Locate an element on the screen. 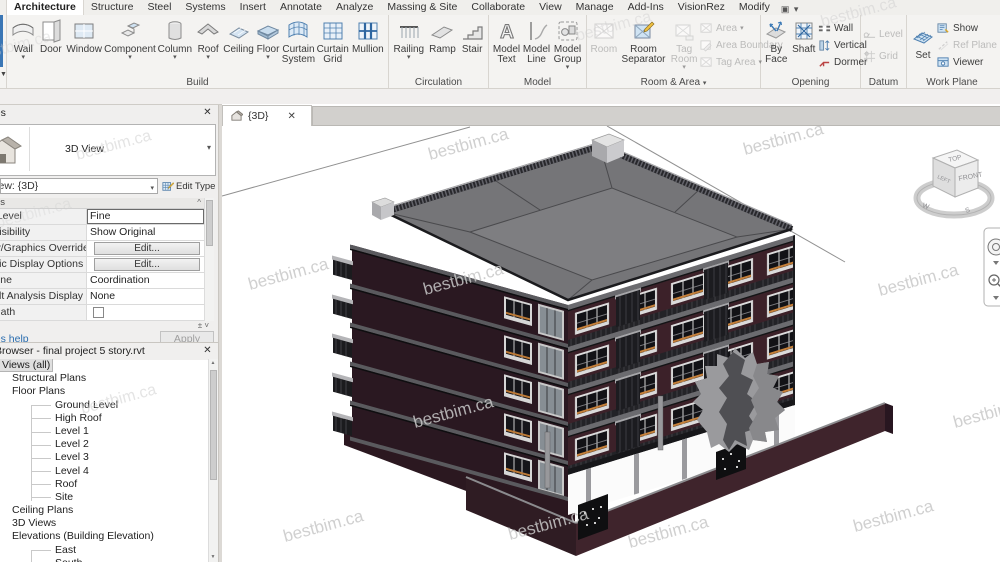  model-group-button: Model Group ▾ is located at coordinates (567, 44).